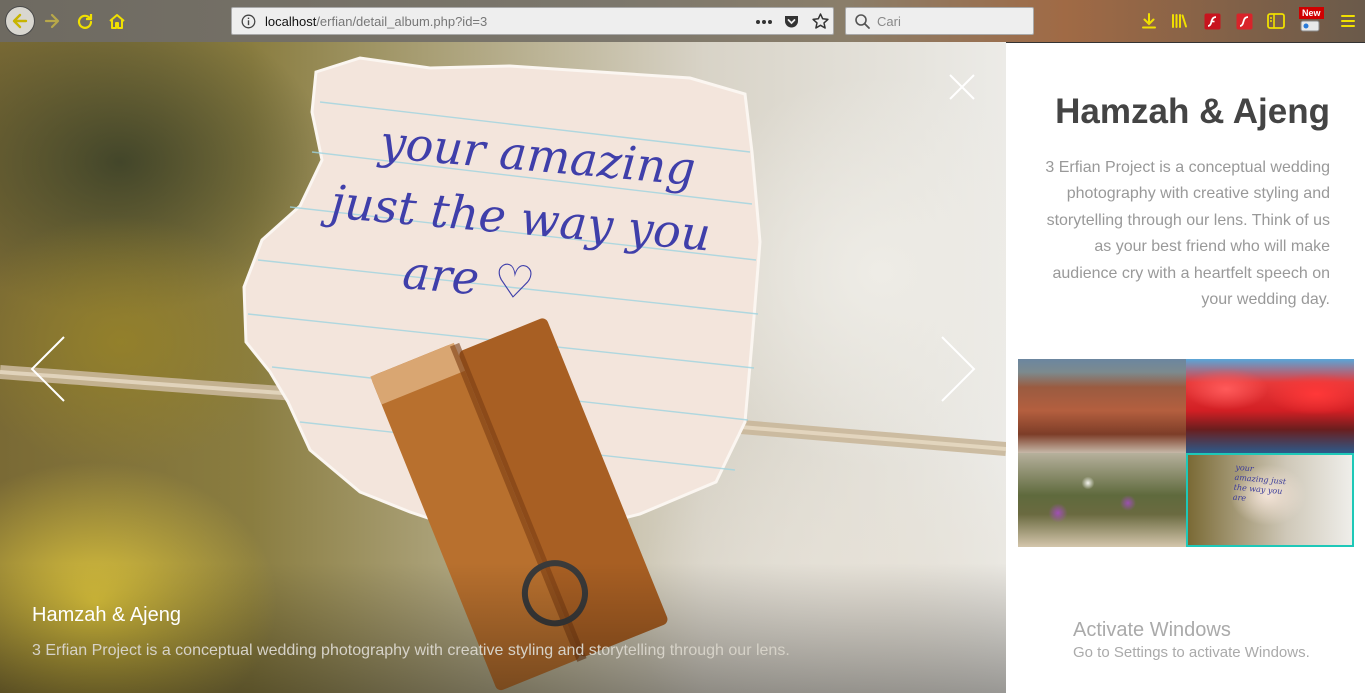 This screenshot has height=693, width=1365. What do you see at coordinates (939, 21) in the screenshot?
I see `search-bar: Cari` at bounding box center [939, 21].